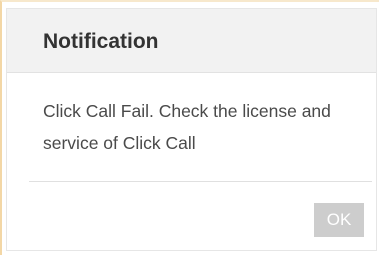 The height and width of the screenshot is (255, 379). I want to click on dialog-divider, so click(200, 181).